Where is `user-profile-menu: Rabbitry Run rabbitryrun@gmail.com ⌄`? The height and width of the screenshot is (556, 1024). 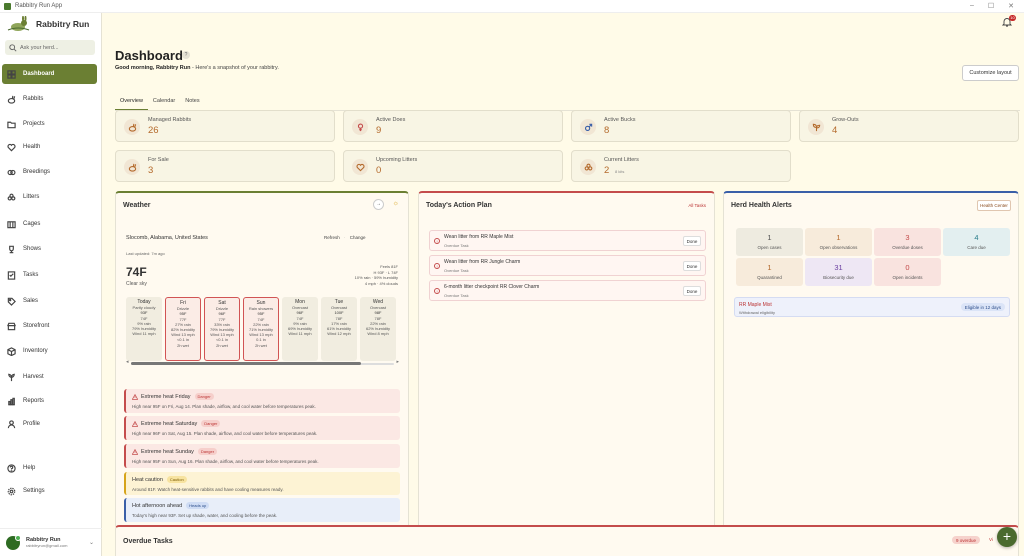
user-profile-menu: Rabbitry Run rabbitryrun@gmail.com ⌄ is located at coordinates (51, 542).